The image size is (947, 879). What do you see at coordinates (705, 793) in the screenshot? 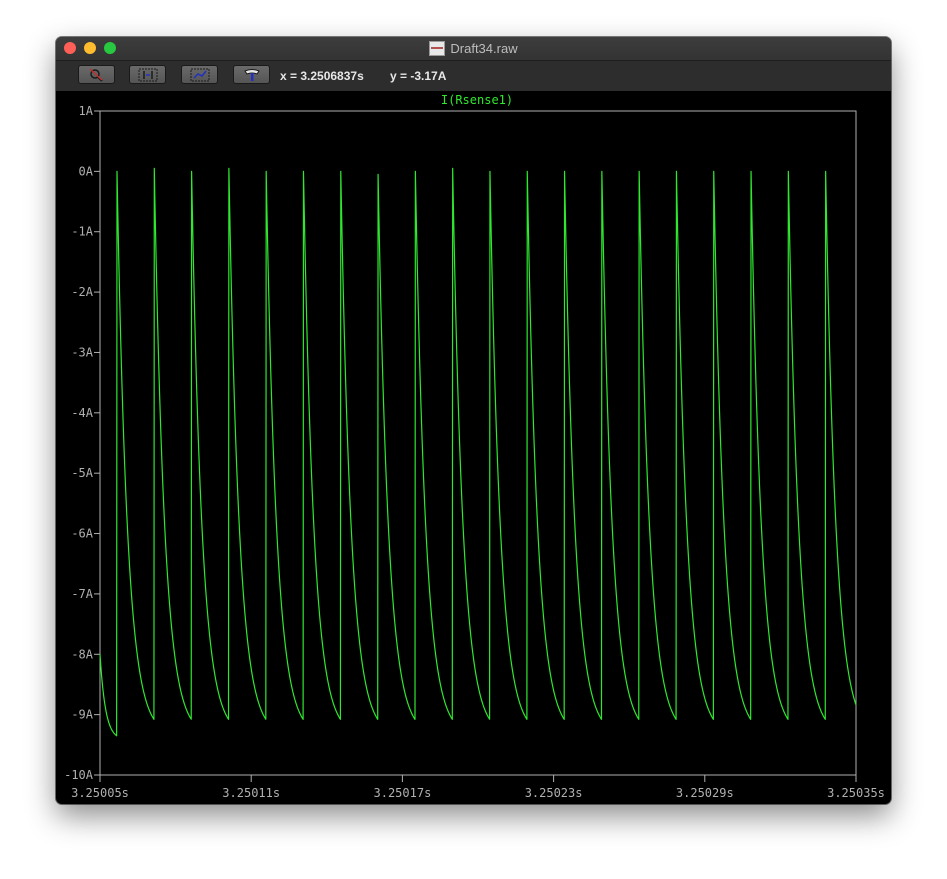
I see `x-tick-label: 3.25029s` at bounding box center [705, 793].